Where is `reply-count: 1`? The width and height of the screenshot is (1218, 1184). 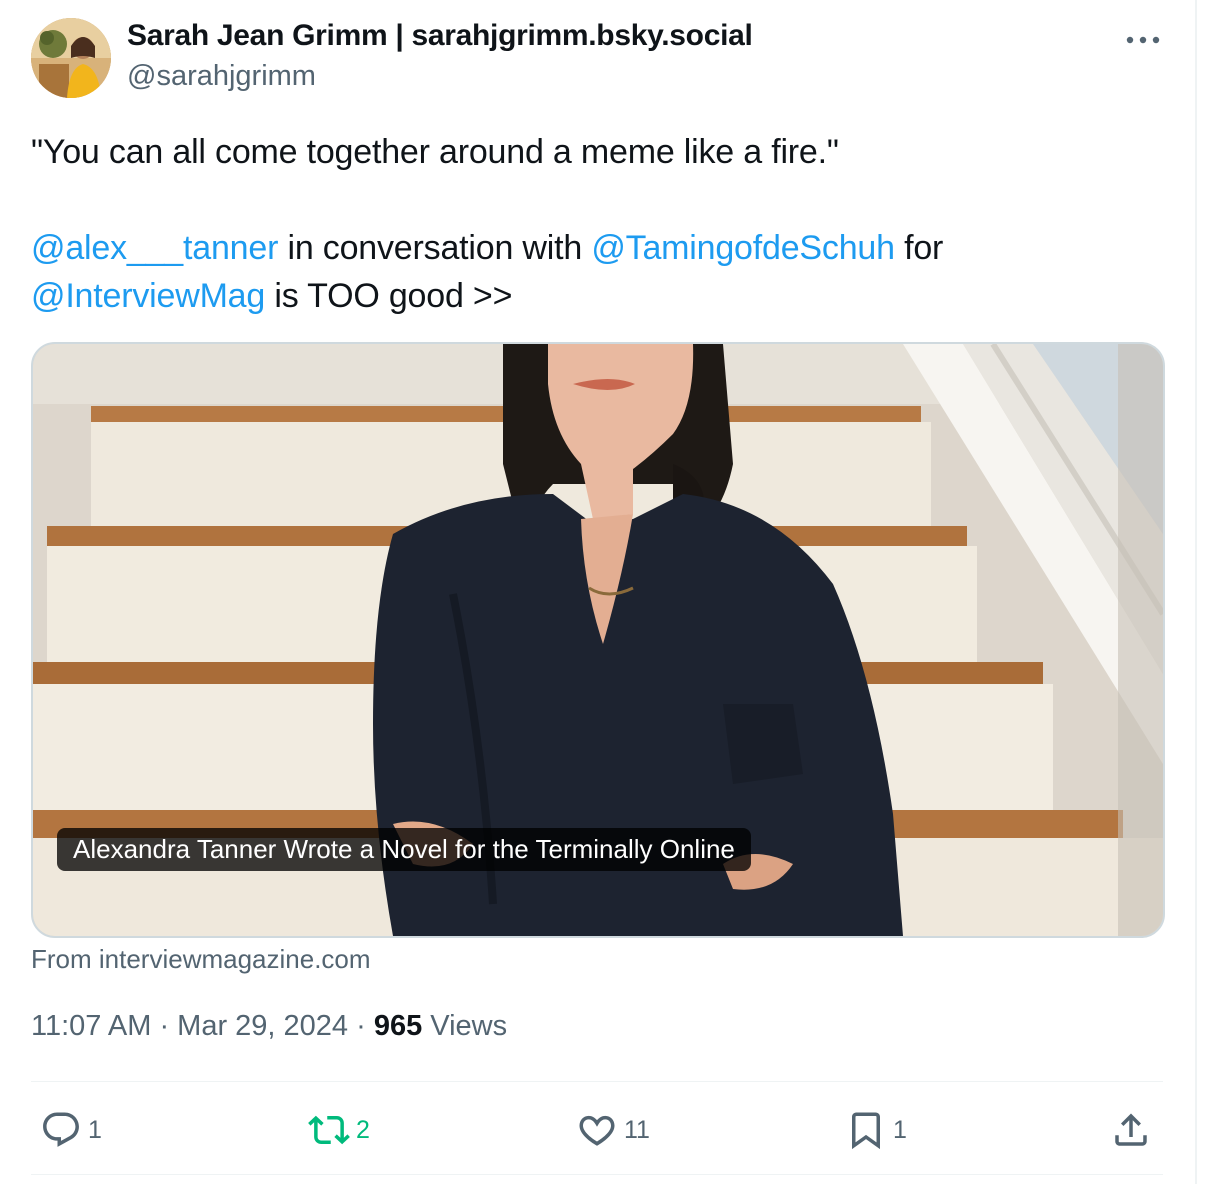 reply-count: 1 is located at coordinates (95, 1129).